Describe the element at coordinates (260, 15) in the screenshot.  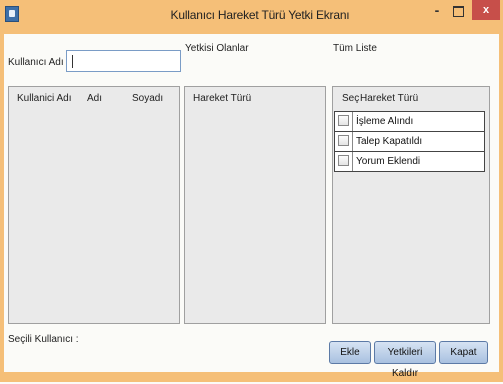
I see `window-title: Kullanıcı Hareket Türü Yetki Ekranı` at that location.